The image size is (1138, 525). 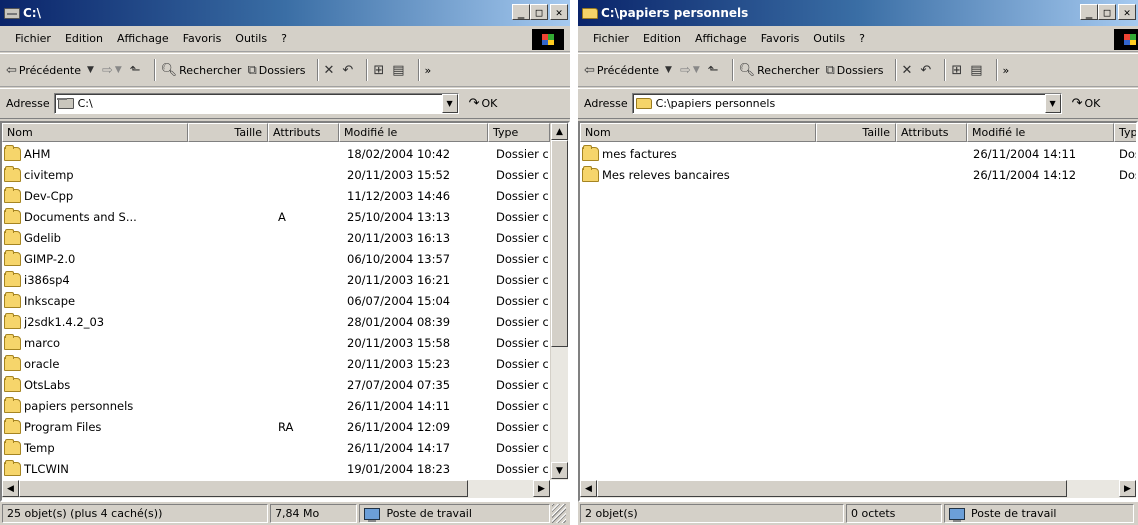 I want to click on table-row: Program Files RA 26/11/2004 12:09 Dossier c, so click(x=276, y=427).